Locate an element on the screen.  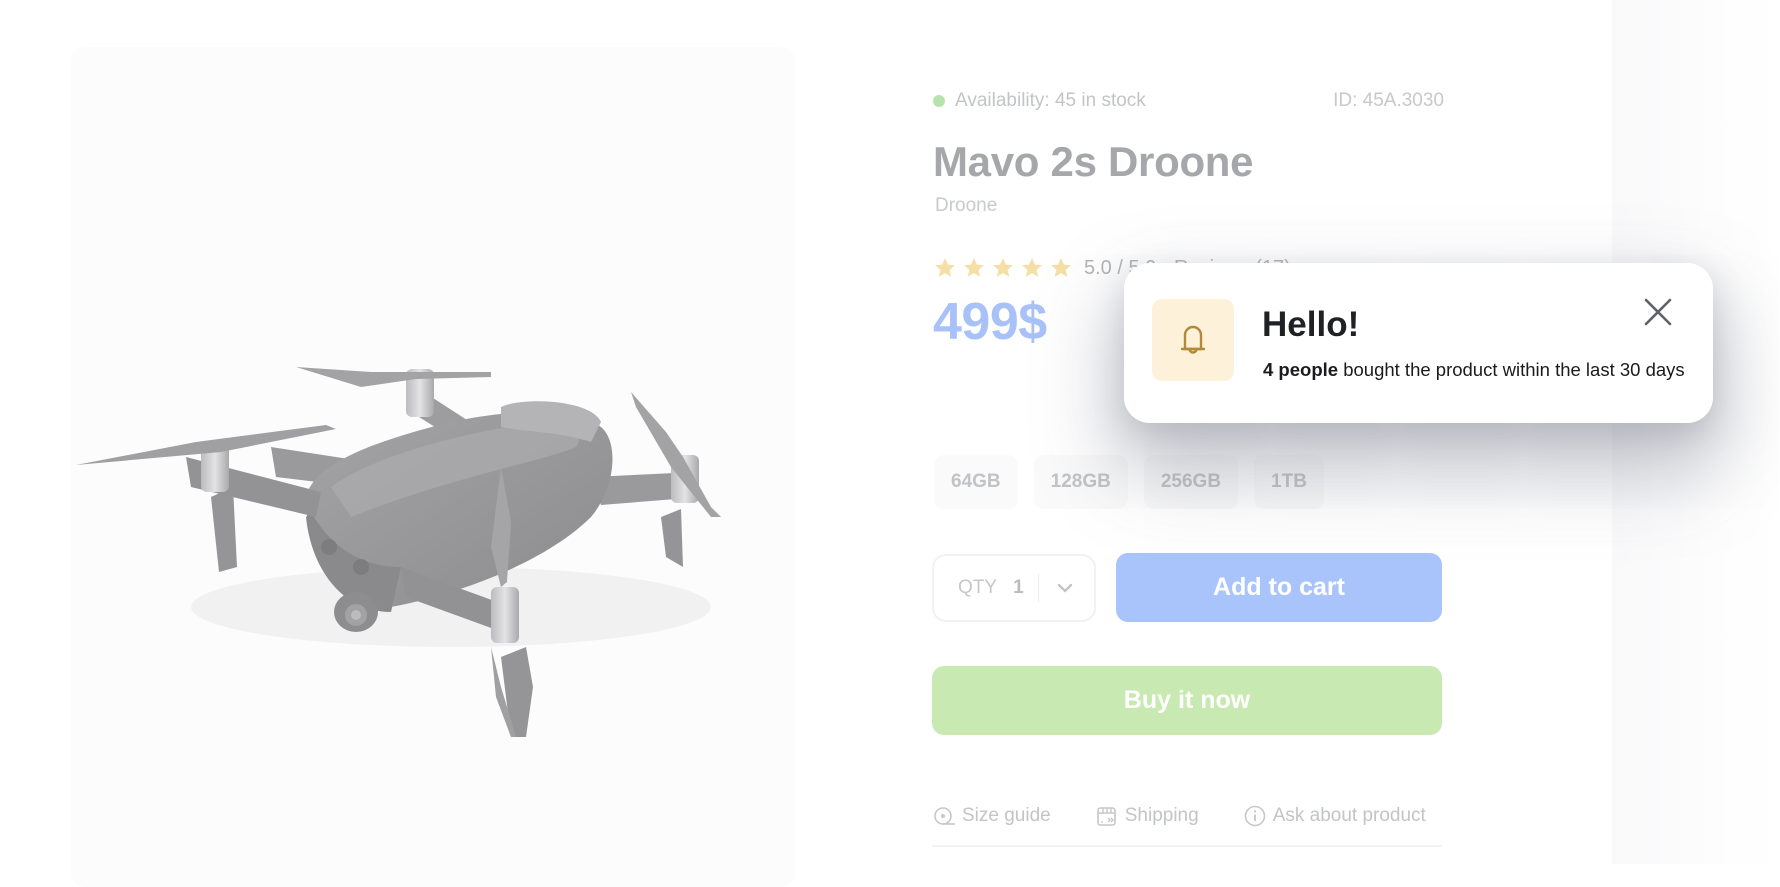
product-category: Droone is located at coordinates (966, 205).